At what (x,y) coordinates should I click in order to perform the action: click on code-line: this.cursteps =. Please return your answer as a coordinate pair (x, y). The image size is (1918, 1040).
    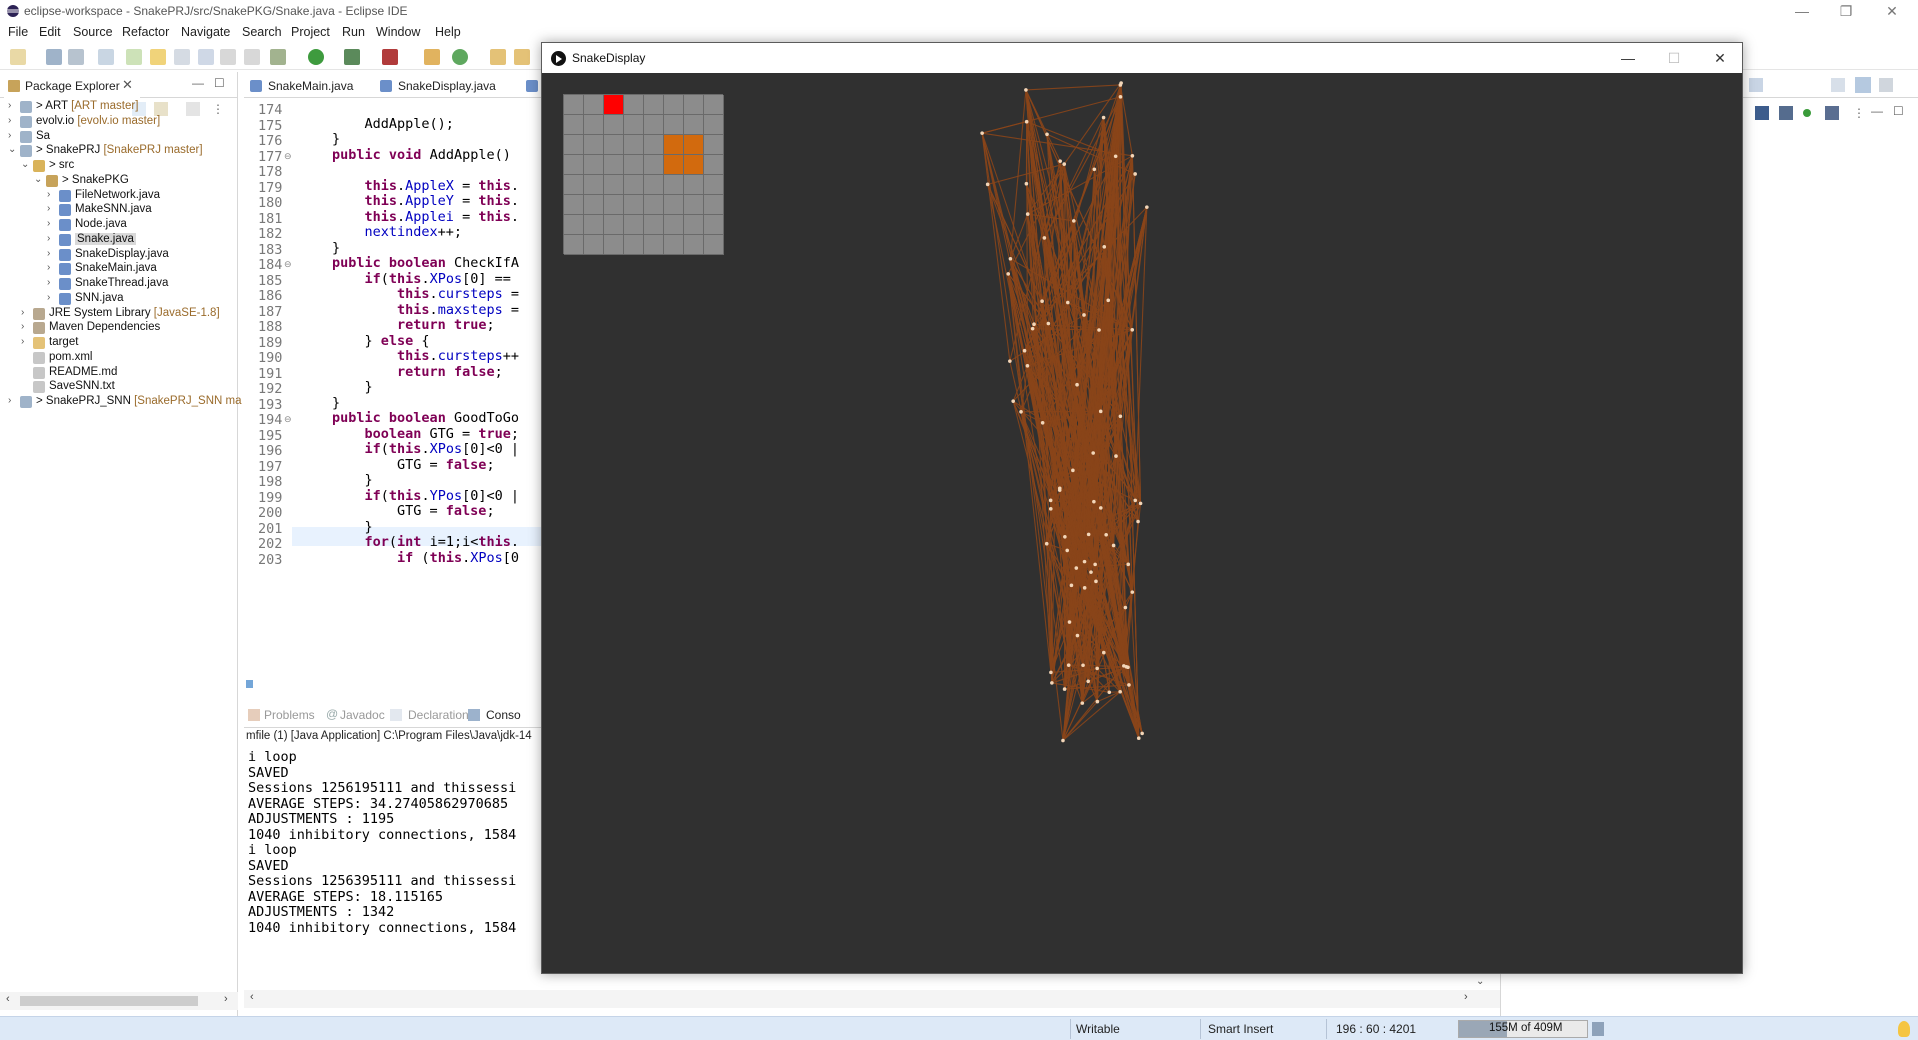
    Looking at the image, I should click on (425, 294).